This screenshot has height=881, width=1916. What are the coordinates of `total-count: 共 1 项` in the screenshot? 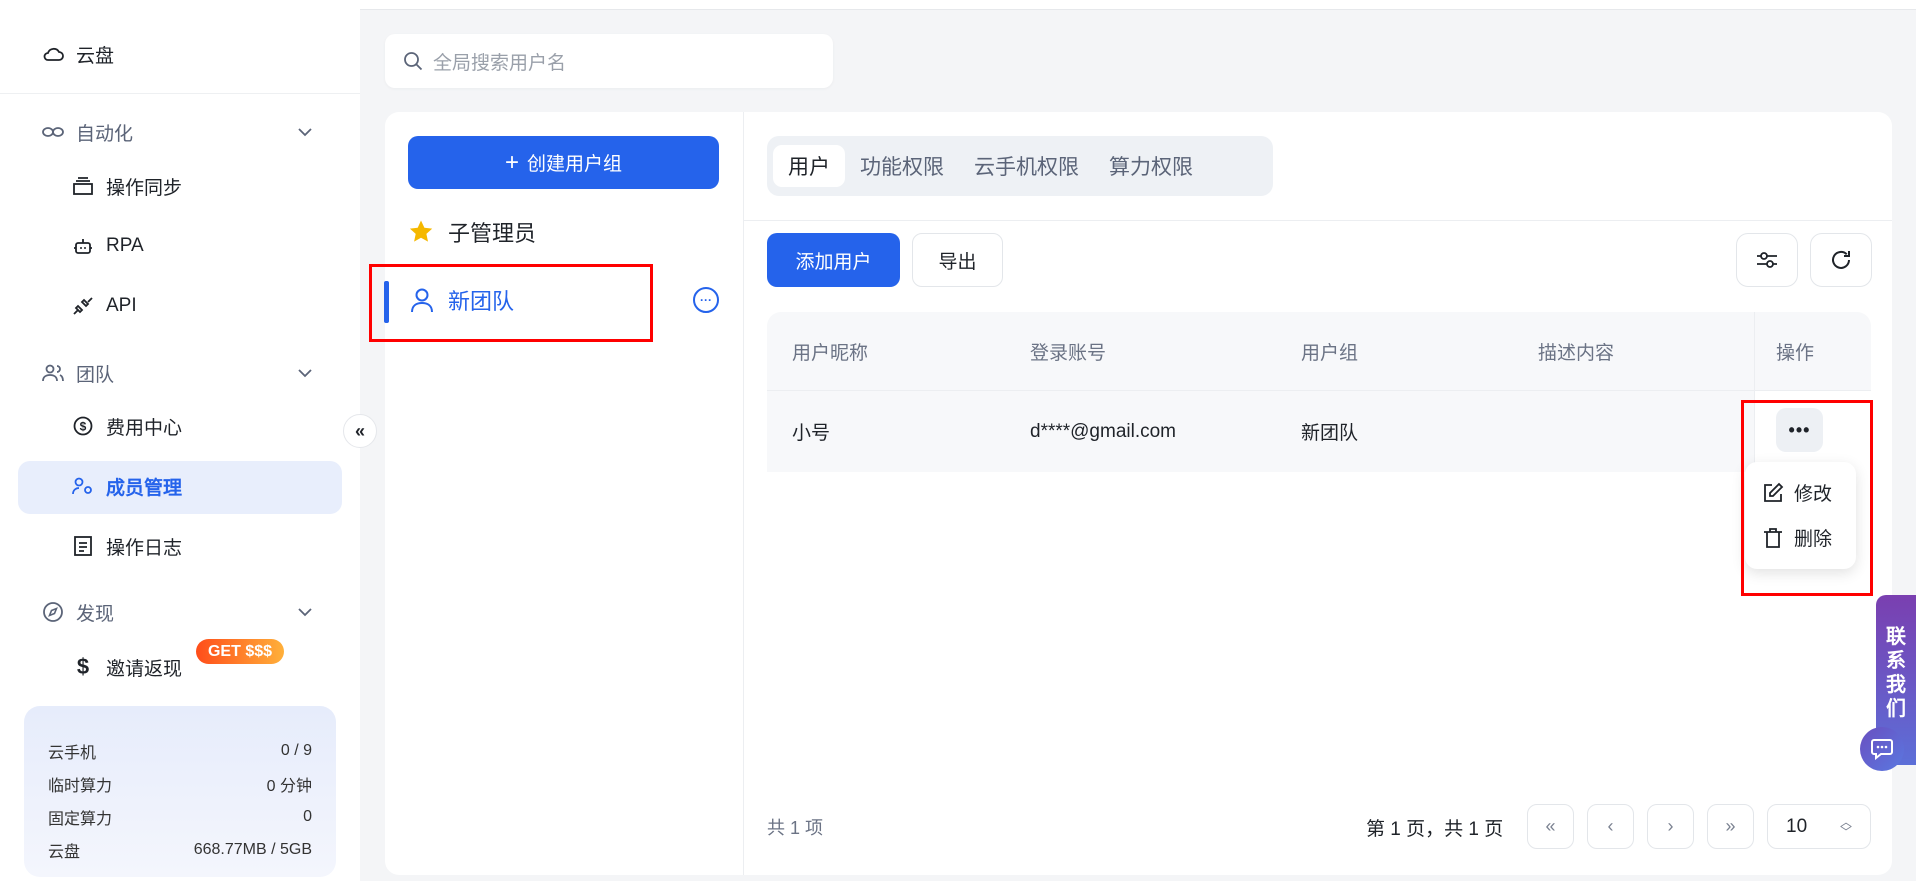 It's located at (795, 828).